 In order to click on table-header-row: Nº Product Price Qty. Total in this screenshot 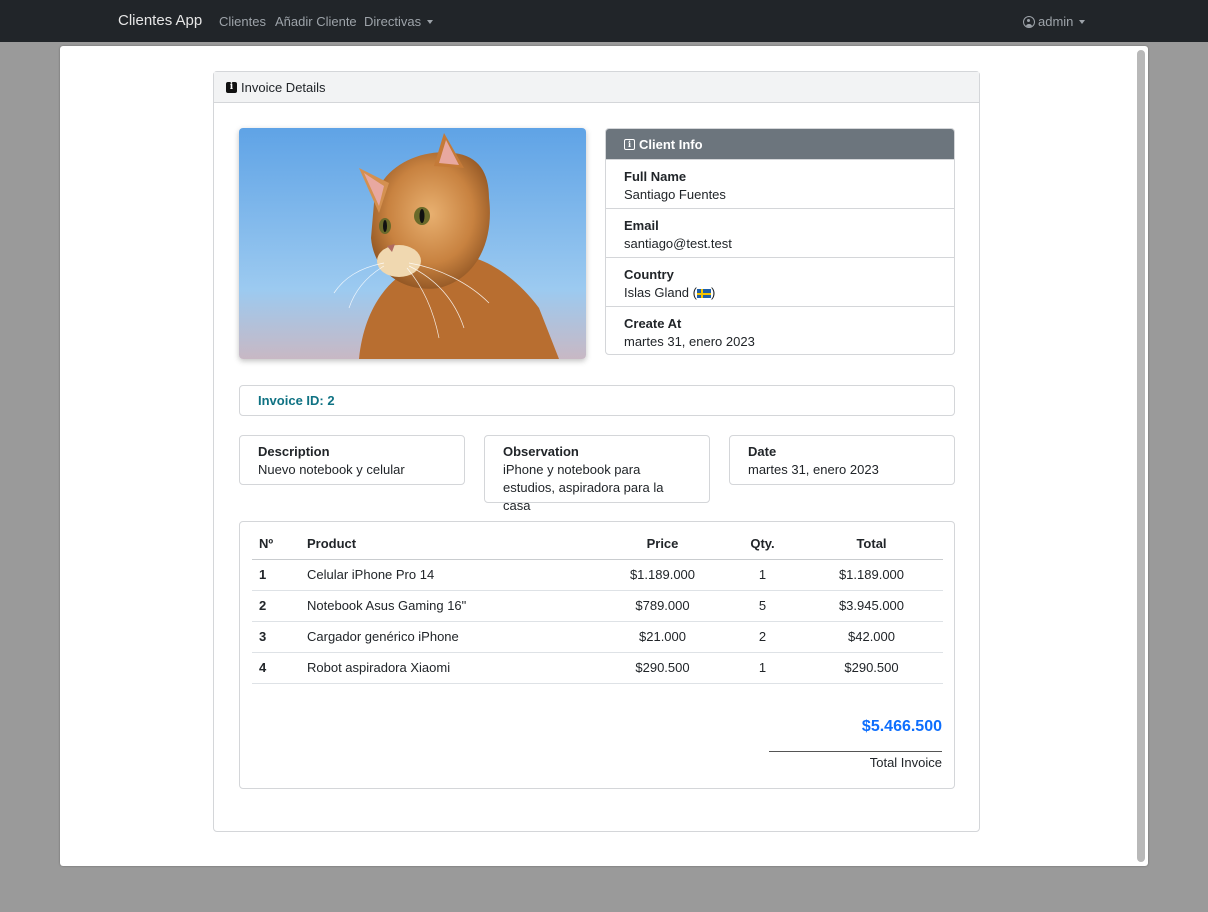, I will do `click(597, 544)`.